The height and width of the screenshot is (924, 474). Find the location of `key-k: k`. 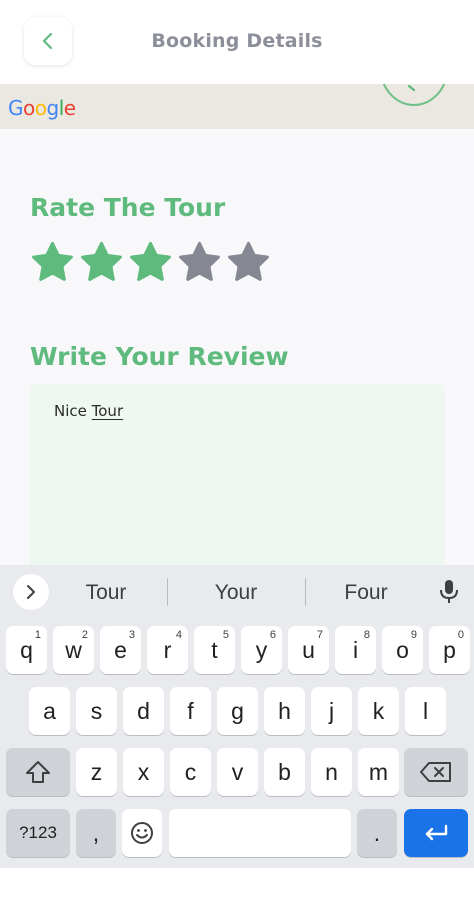

key-k: k is located at coordinates (378, 711).